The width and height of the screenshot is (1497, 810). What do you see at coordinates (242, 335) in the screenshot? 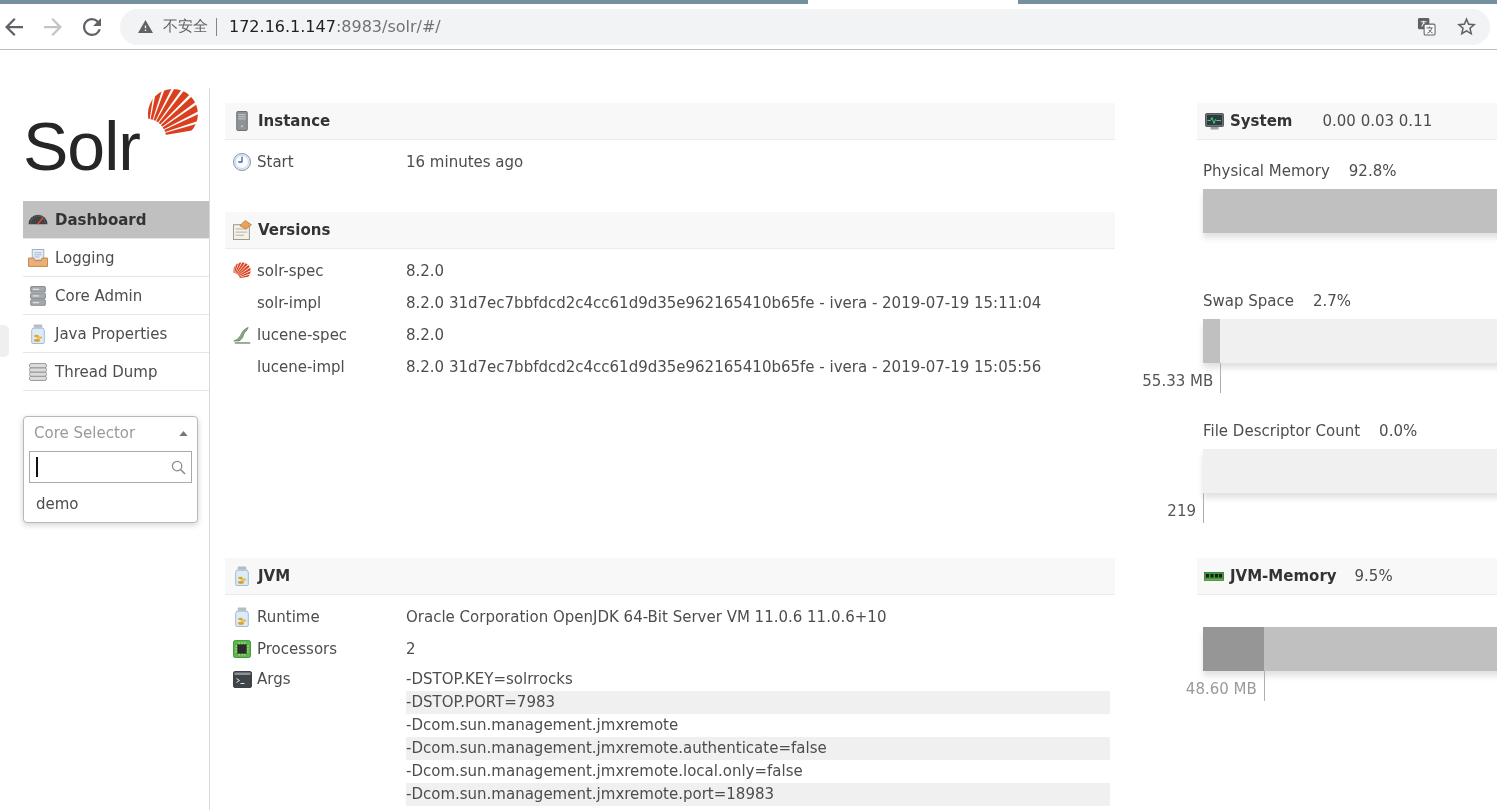
I see `feather-icon` at bounding box center [242, 335].